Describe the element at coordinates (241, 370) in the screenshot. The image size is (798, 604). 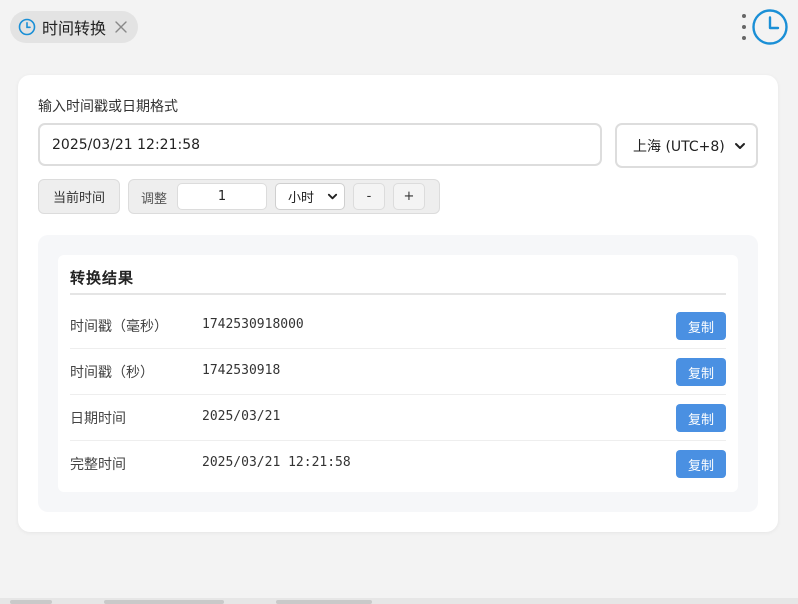
I see `row-value: 1742530918` at that location.